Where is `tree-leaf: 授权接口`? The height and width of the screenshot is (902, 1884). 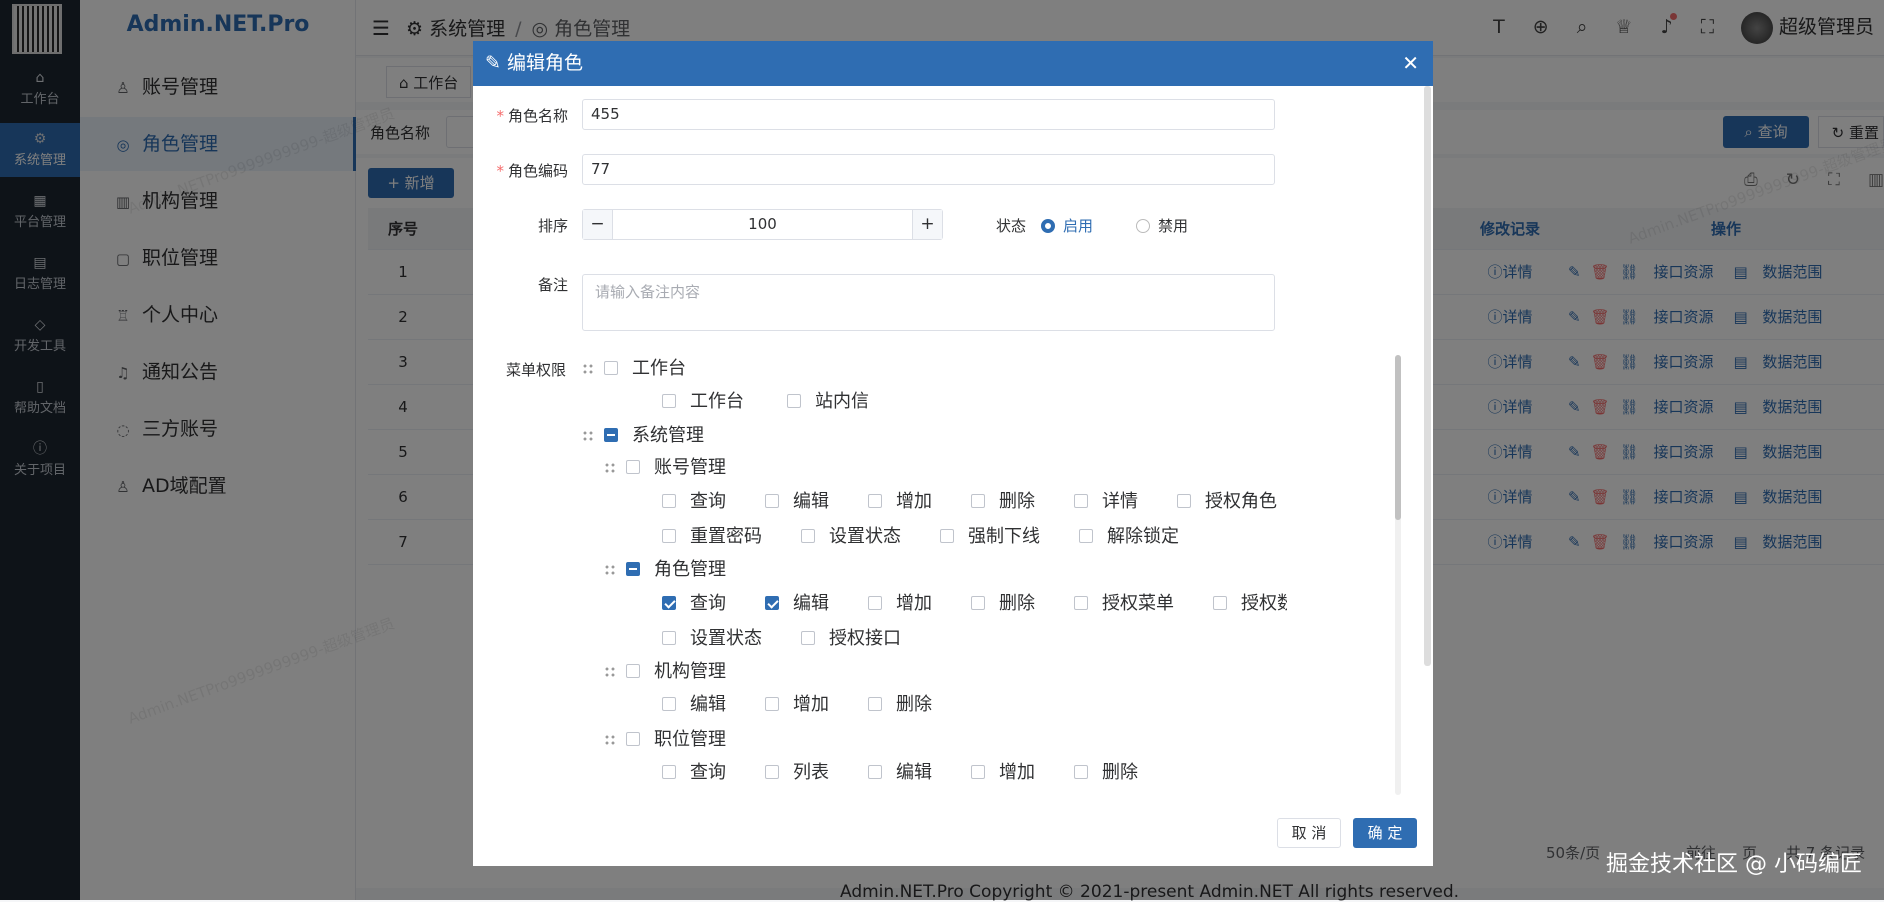 tree-leaf: 授权接口 is located at coordinates (851, 639).